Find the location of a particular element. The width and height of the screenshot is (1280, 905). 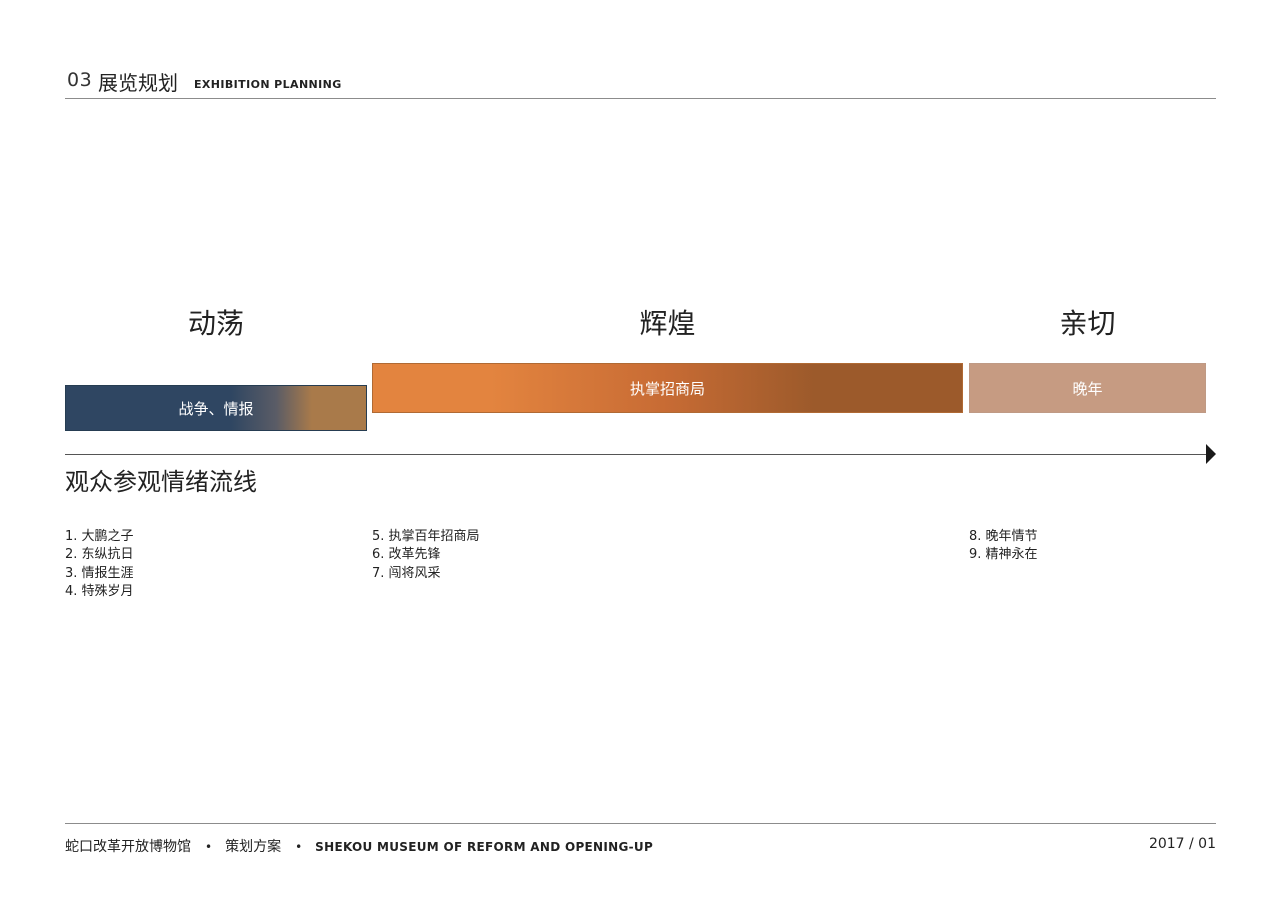

phase-item-list: 8. 晚年情节 9. 精神永在 is located at coordinates (1003, 546).